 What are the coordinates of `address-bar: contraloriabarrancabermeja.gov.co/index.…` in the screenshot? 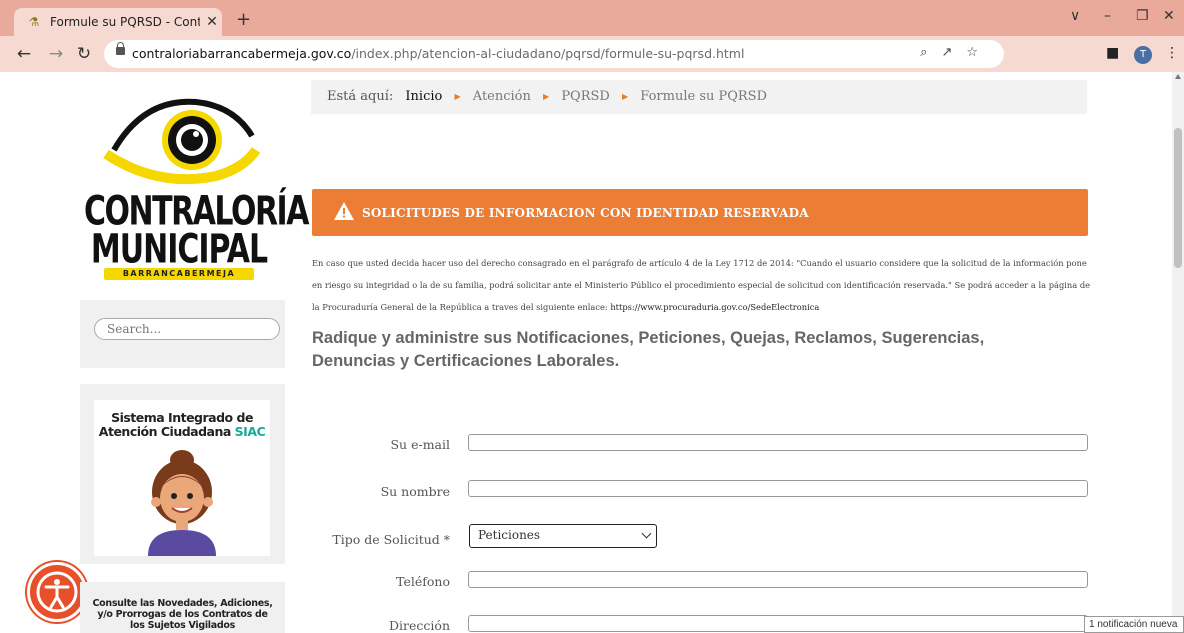 It's located at (554, 54).